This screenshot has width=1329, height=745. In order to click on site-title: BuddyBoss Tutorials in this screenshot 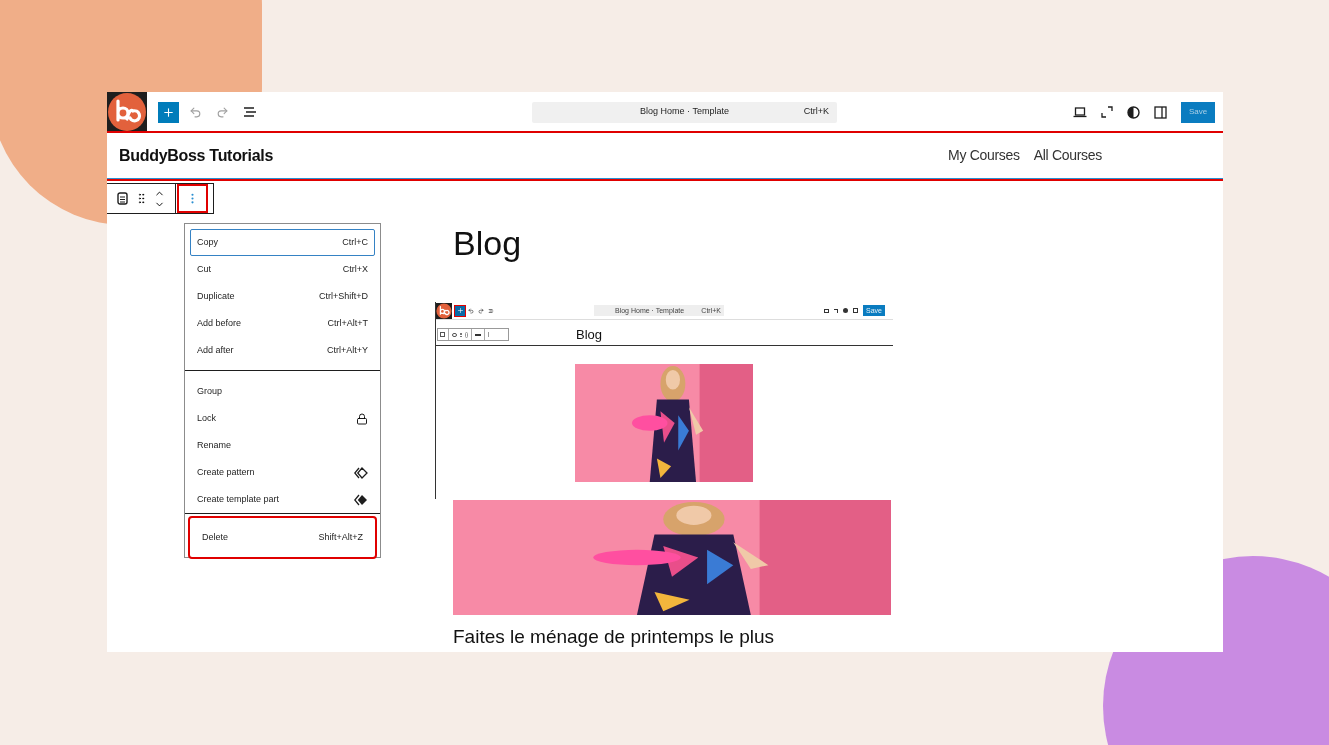, I will do `click(196, 155)`.